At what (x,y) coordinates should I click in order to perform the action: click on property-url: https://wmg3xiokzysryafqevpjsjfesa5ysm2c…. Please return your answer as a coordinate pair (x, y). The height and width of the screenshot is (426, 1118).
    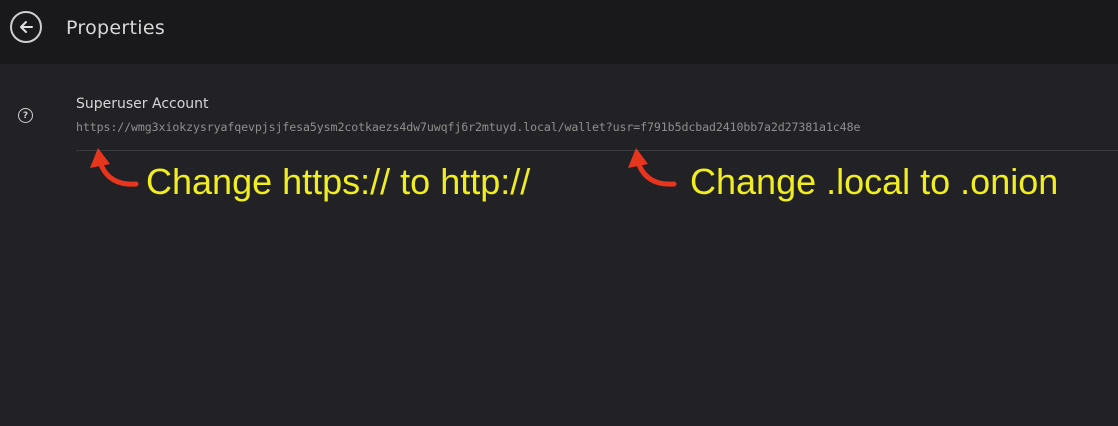
    Looking at the image, I should click on (468, 127).